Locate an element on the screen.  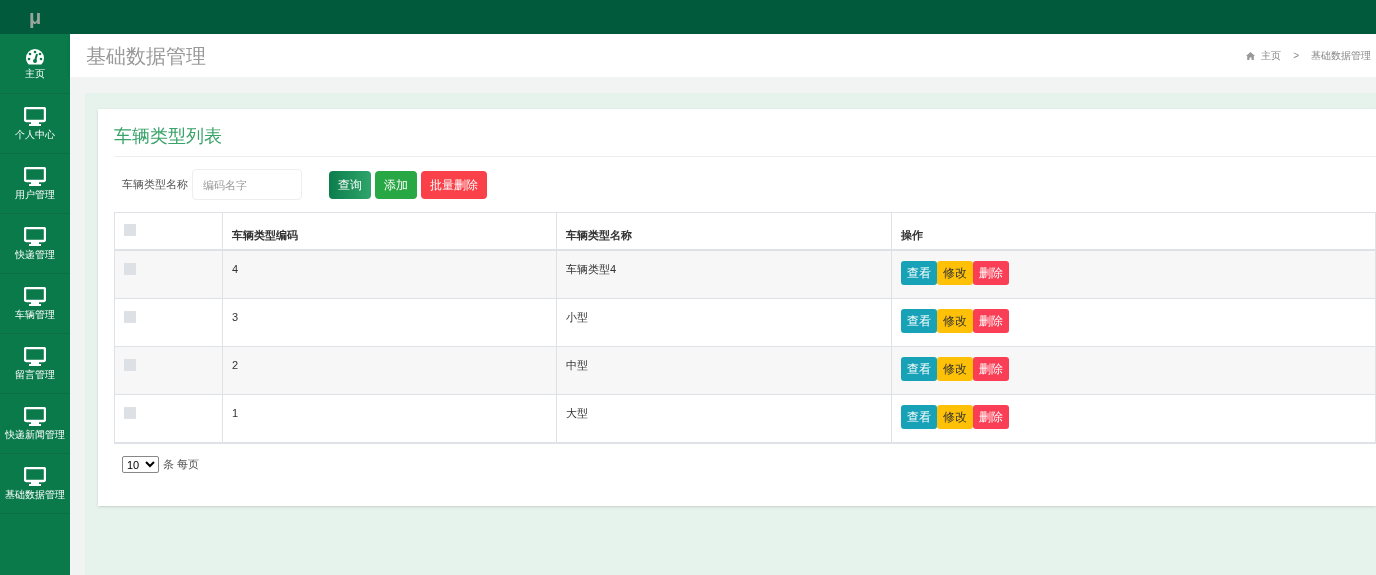
page-size-label: 条 每页 is located at coordinates (181, 465).